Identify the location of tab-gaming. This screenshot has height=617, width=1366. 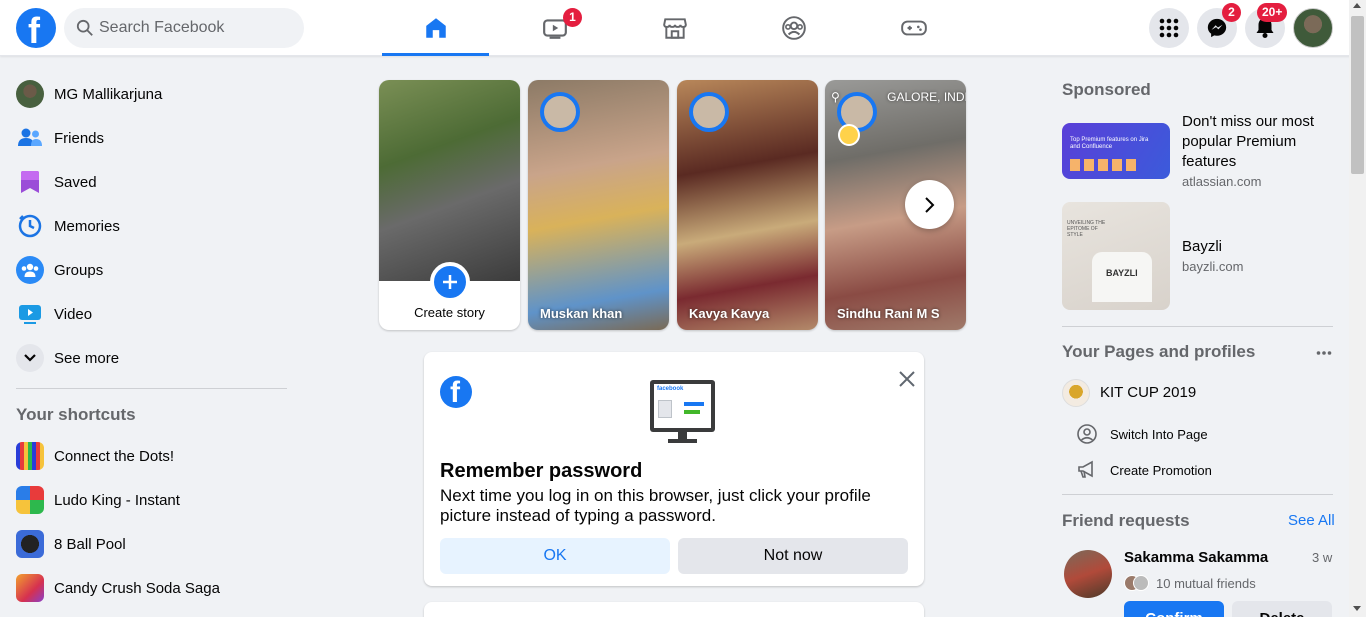
(913, 28).